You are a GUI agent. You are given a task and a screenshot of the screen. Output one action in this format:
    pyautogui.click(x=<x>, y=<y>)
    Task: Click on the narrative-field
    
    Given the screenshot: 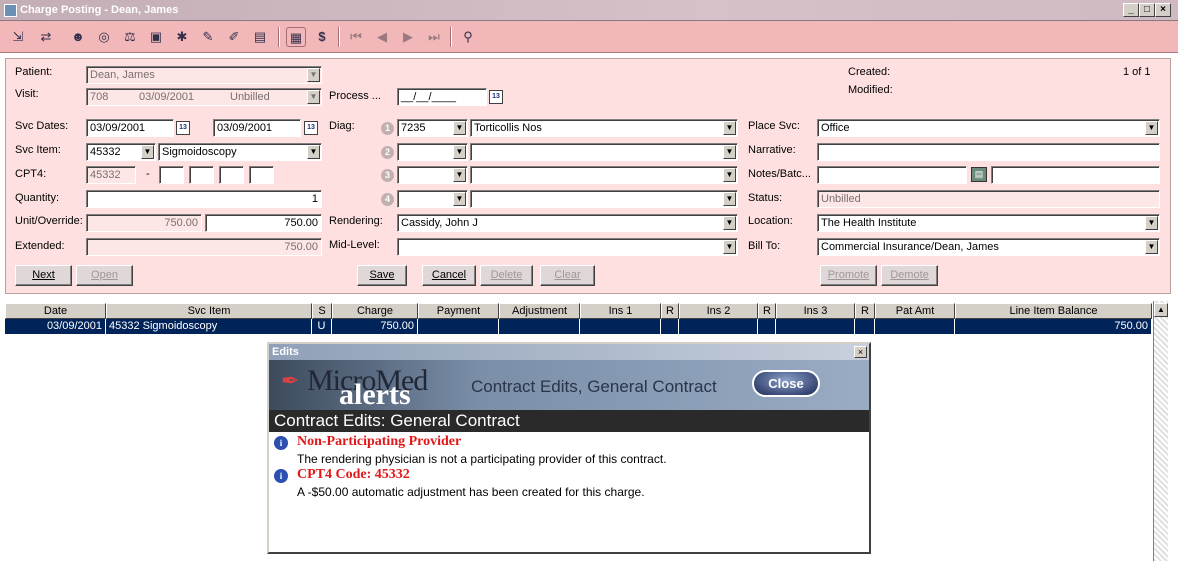 What is the action you would take?
    pyautogui.click(x=988, y=152)
    